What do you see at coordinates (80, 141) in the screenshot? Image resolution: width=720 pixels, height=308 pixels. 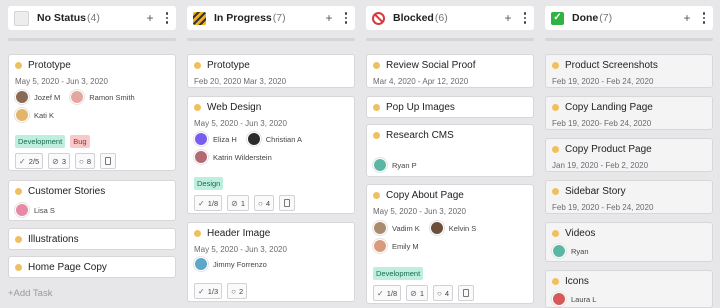 I see `tag-bug: Bug` at bounding box center [80, 141].